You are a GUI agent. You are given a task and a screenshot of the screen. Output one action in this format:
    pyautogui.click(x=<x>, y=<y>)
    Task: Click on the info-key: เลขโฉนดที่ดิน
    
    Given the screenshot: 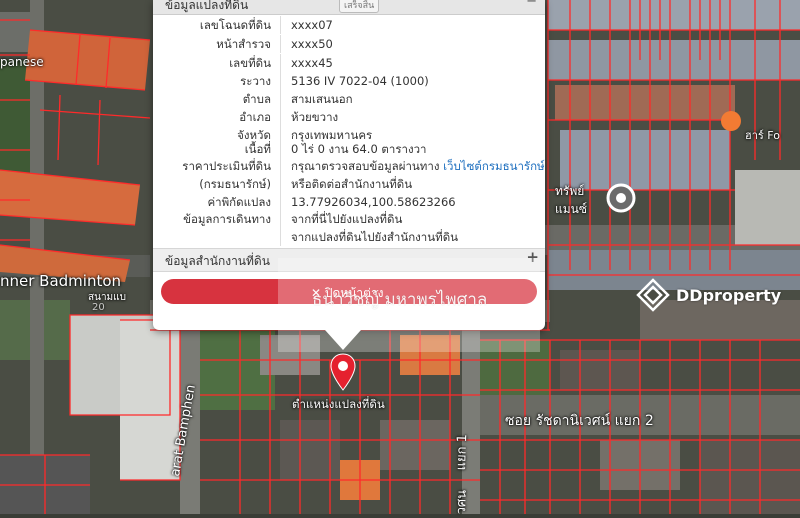 What is the action you would take?
    pyautogui.click(x=235, y=25)
    